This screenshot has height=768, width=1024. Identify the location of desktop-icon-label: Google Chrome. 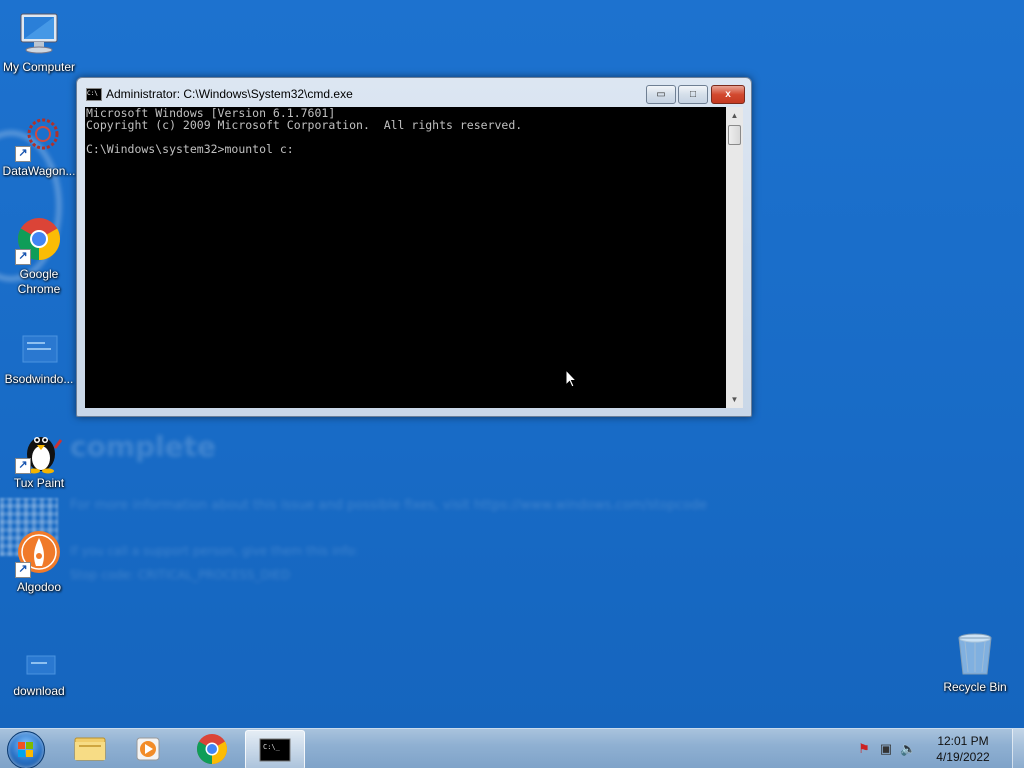
(39, 281).